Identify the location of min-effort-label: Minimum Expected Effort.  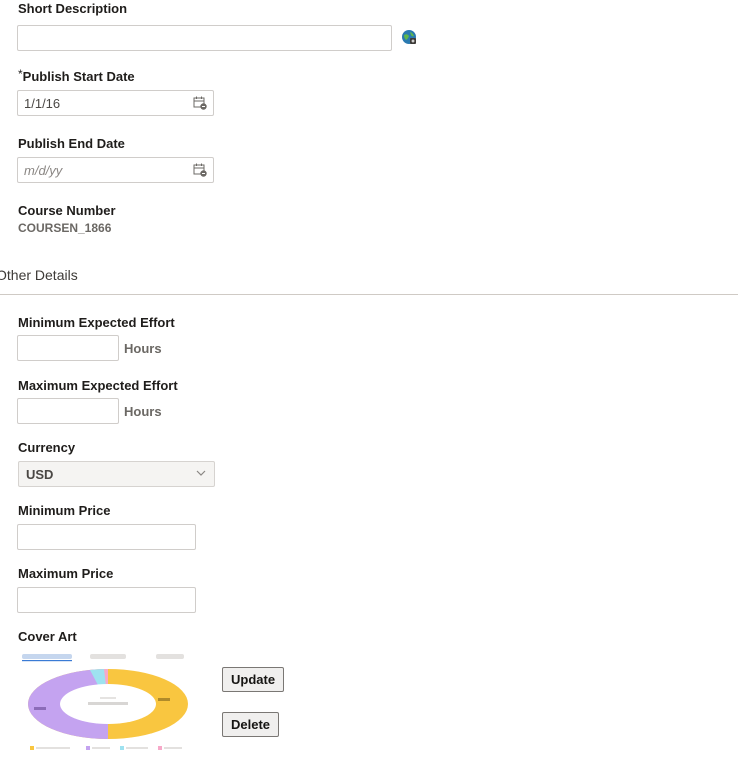
(96, 322).